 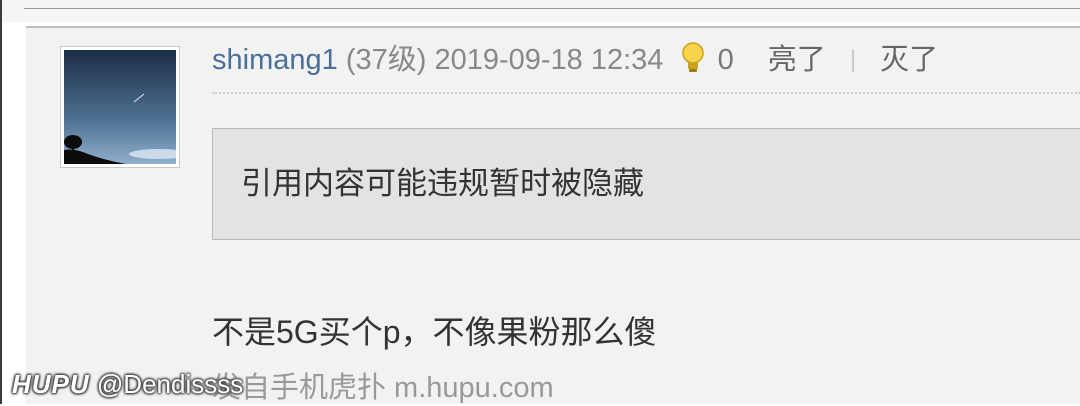 What do you see at coordinates (386, 60) in the screenshot?
I see `user-level: (37级)` at bounding box center [386, 60].